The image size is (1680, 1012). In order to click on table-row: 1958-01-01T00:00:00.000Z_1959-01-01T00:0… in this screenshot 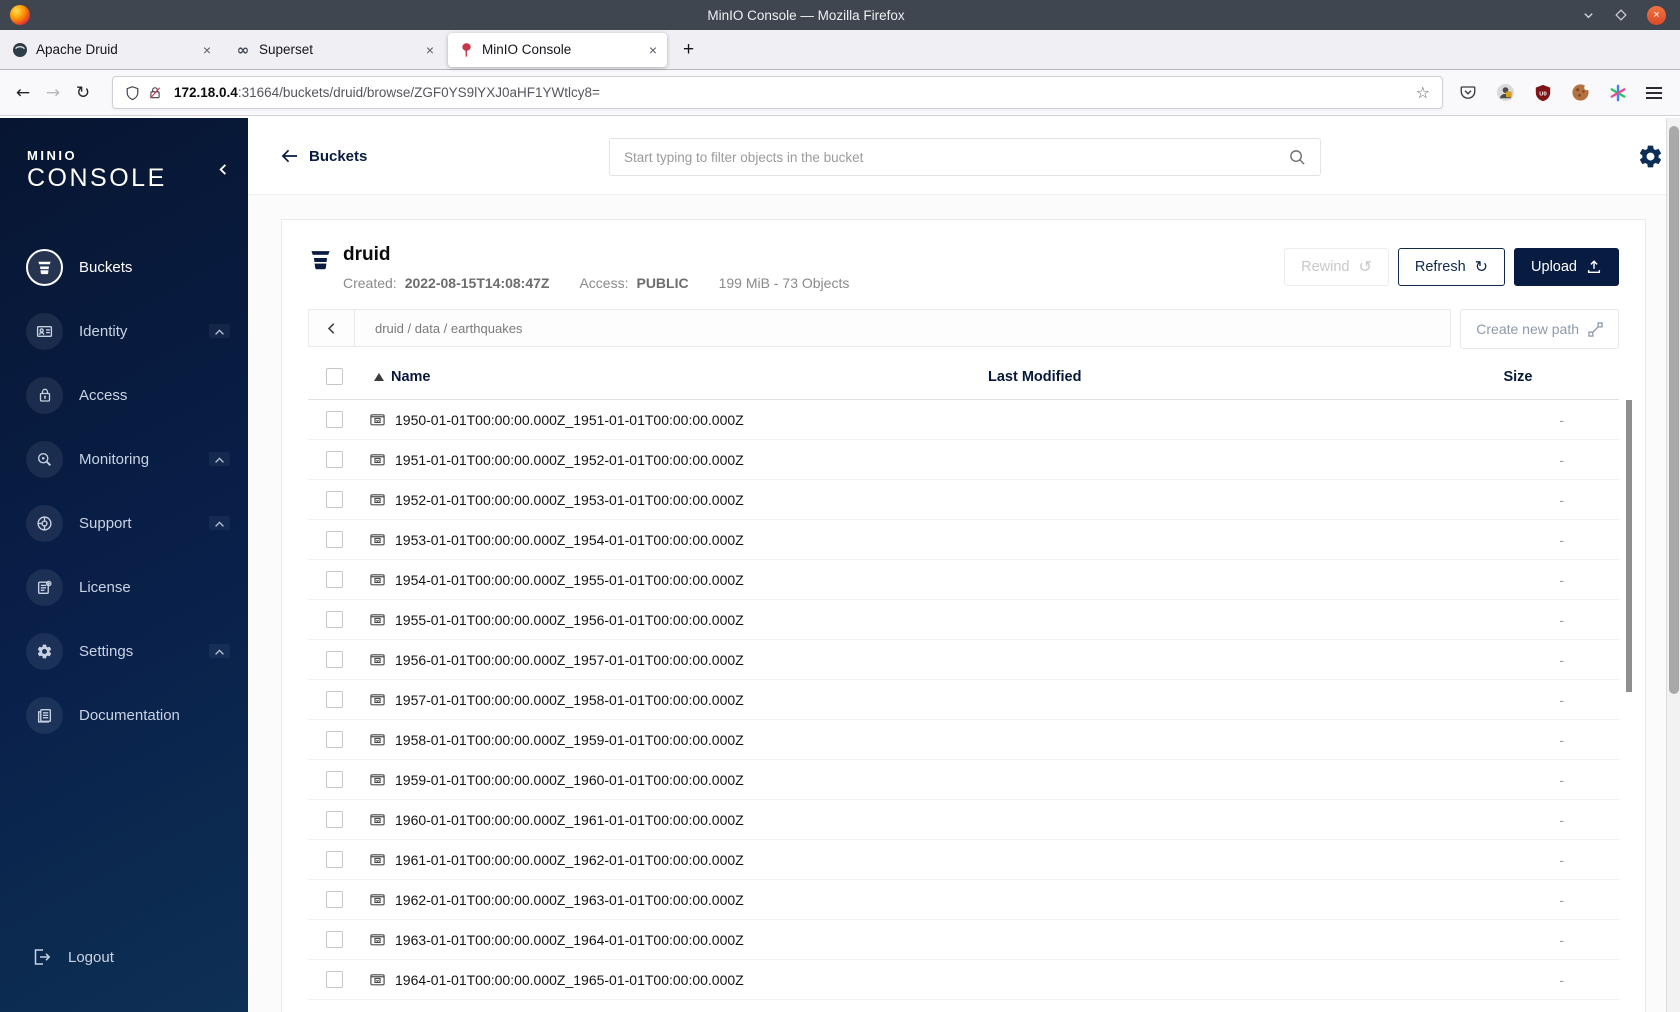, I will do `click(963, 740)`.